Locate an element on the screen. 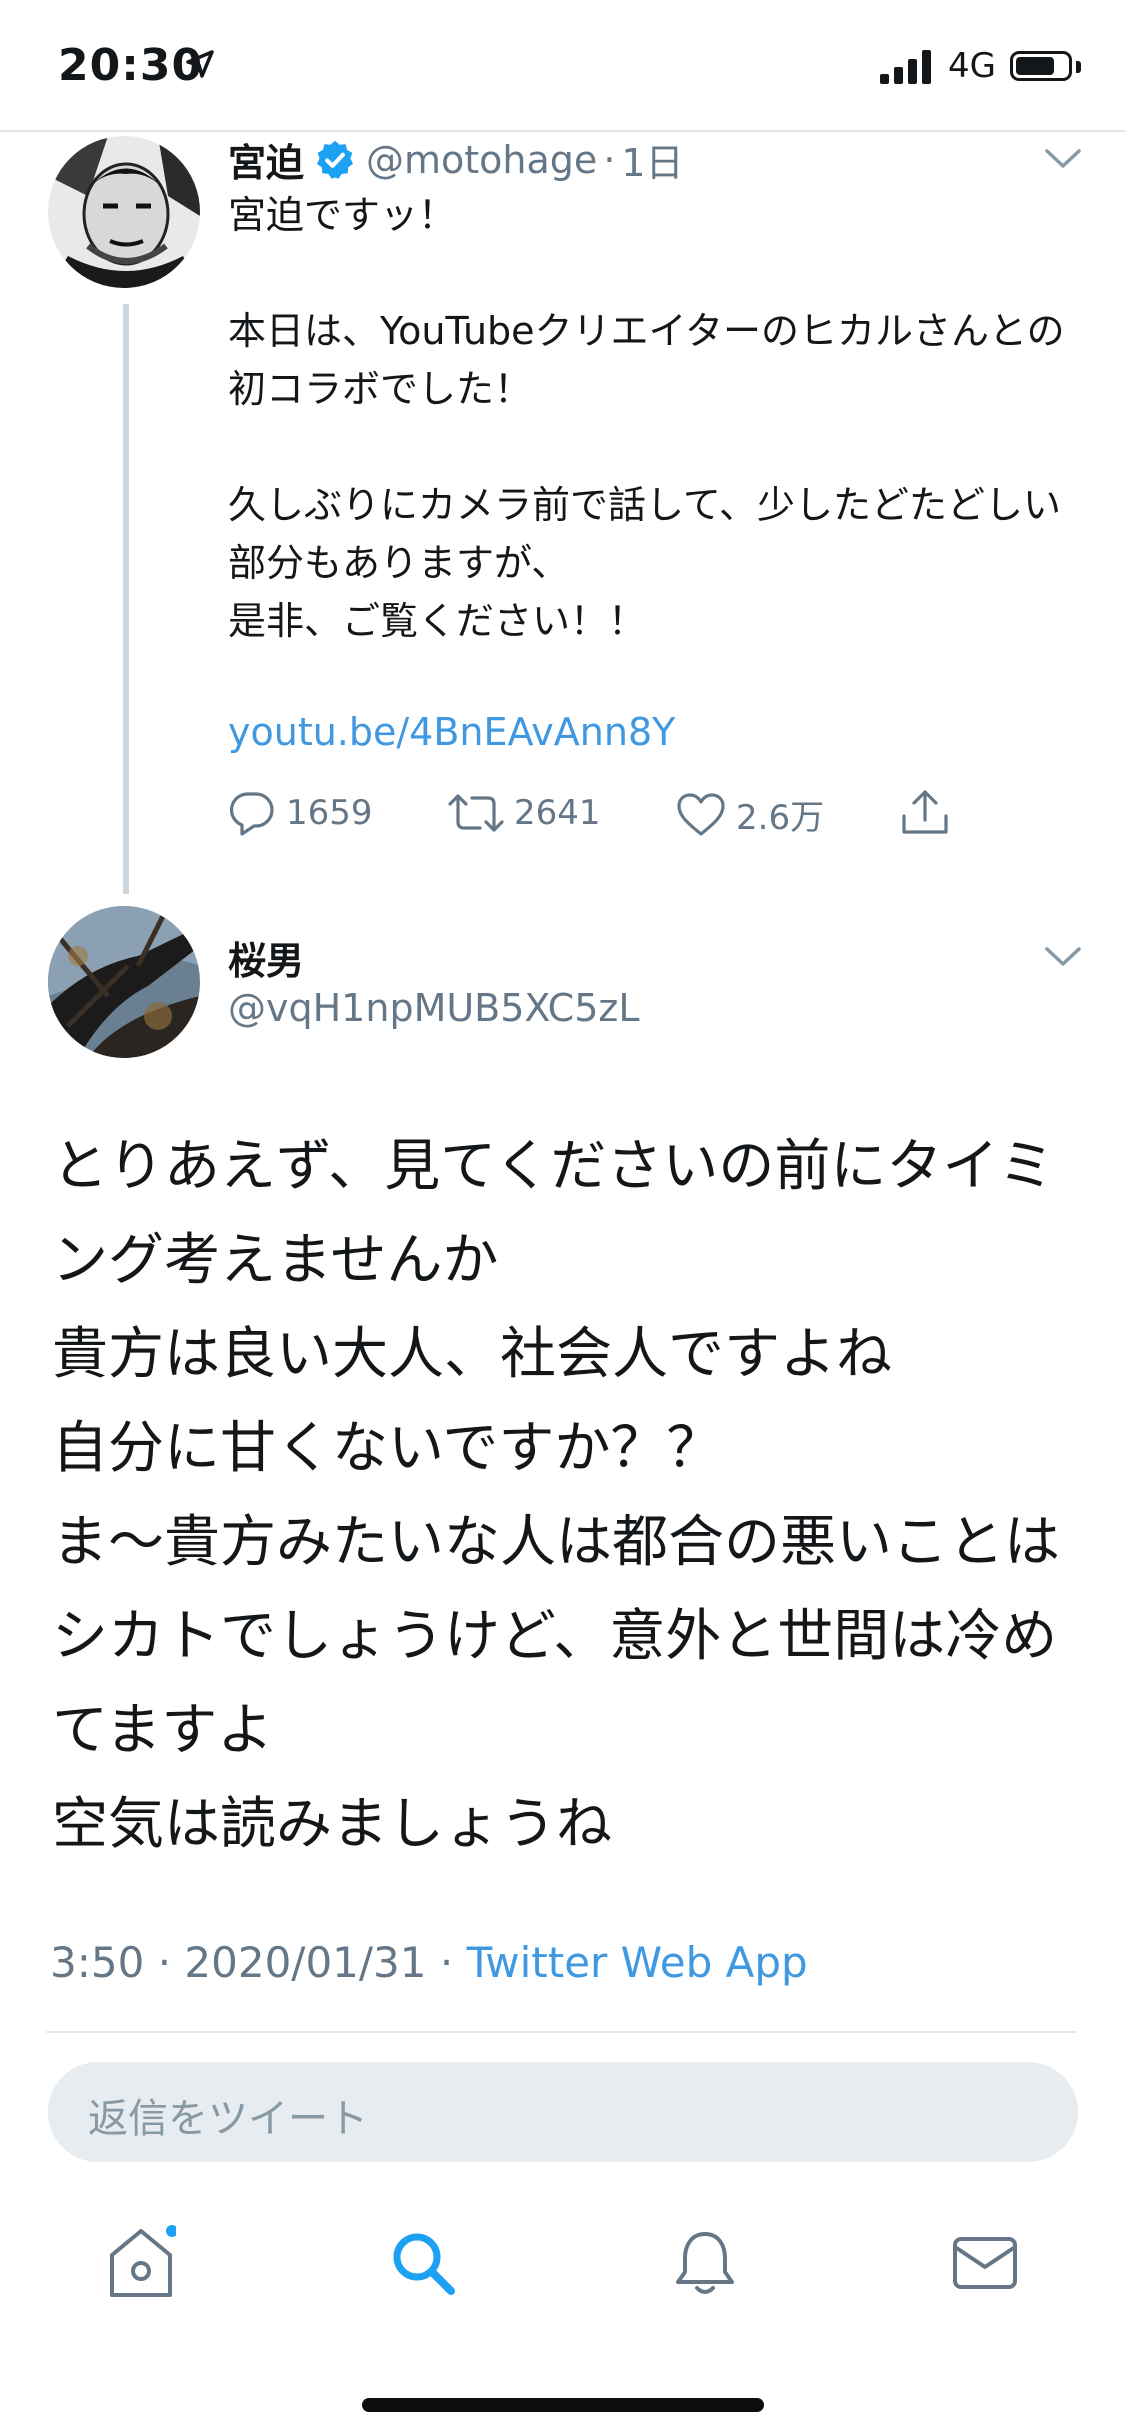 The height and width of the screenshot is (2436, 1125). battery-icon is located at coordinates (1041, 66).